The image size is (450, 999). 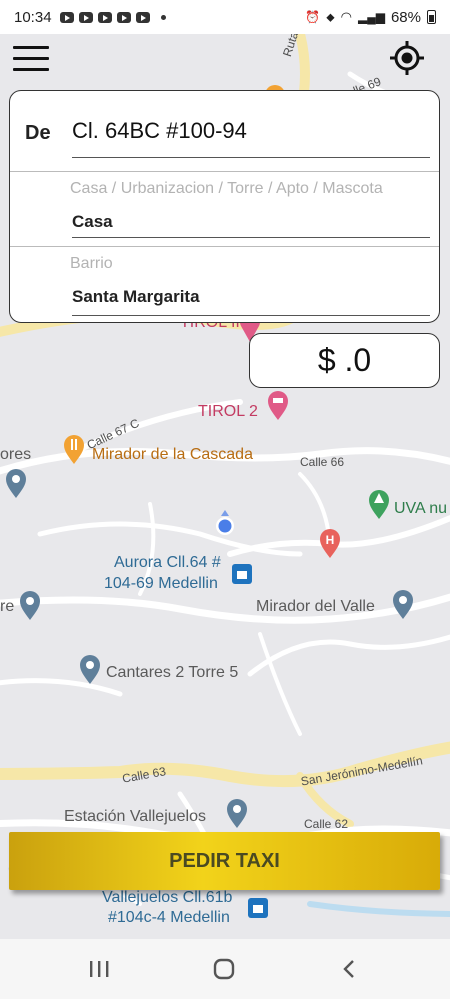 I want to click on more-notifications-icon, so click(x=163, y=17).